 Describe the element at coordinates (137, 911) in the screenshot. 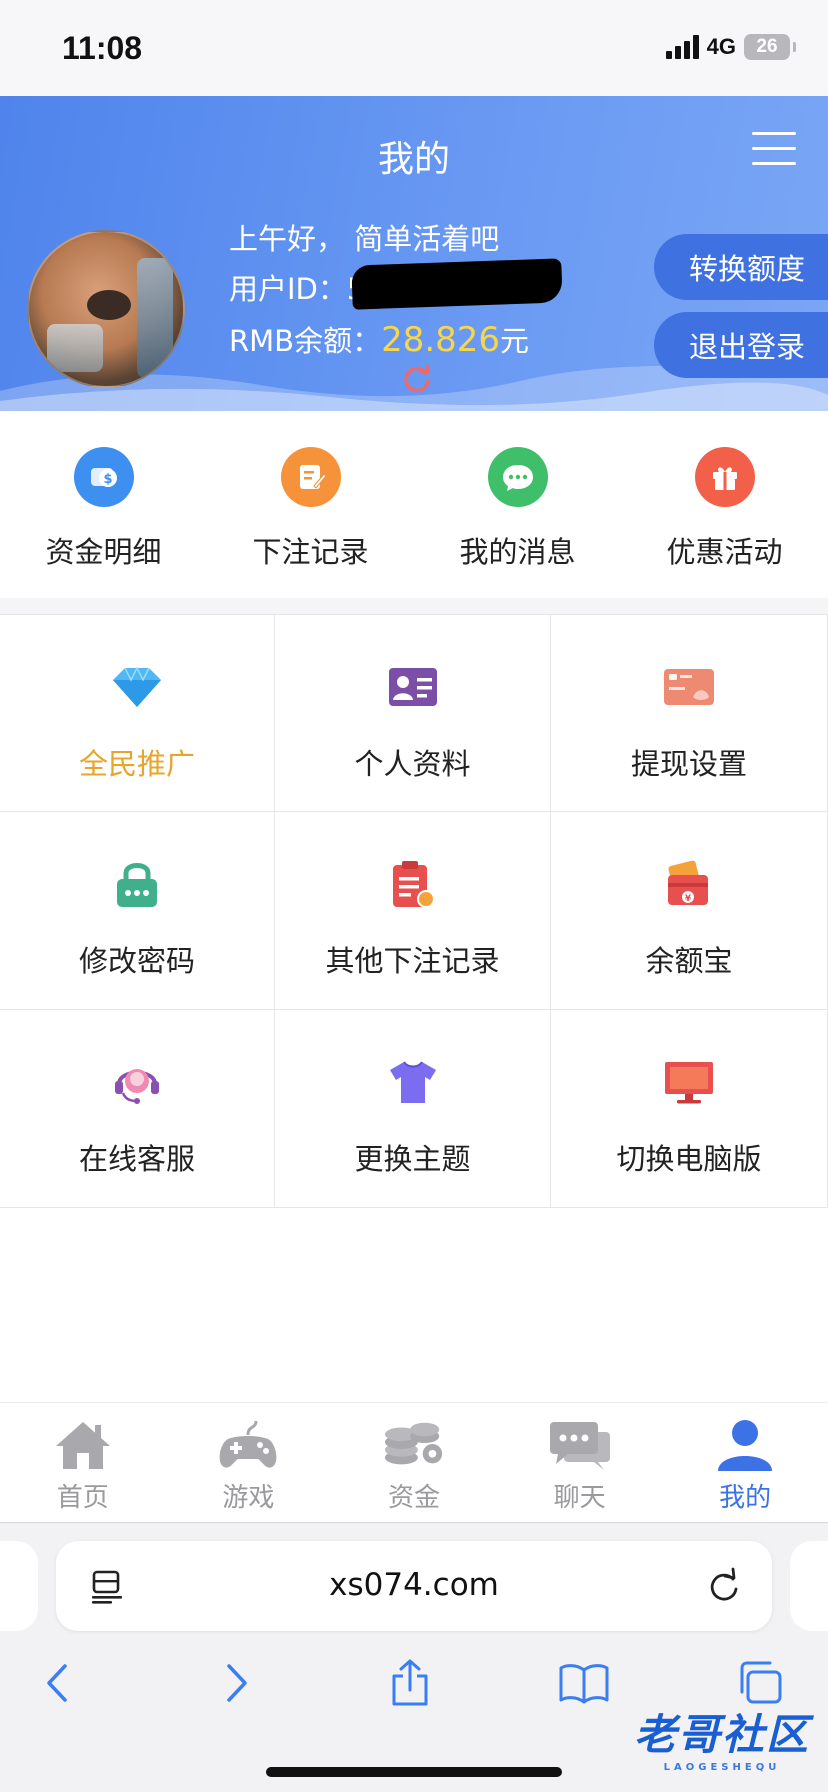

I see `grid-item-change-password: 修改密码` at that location.